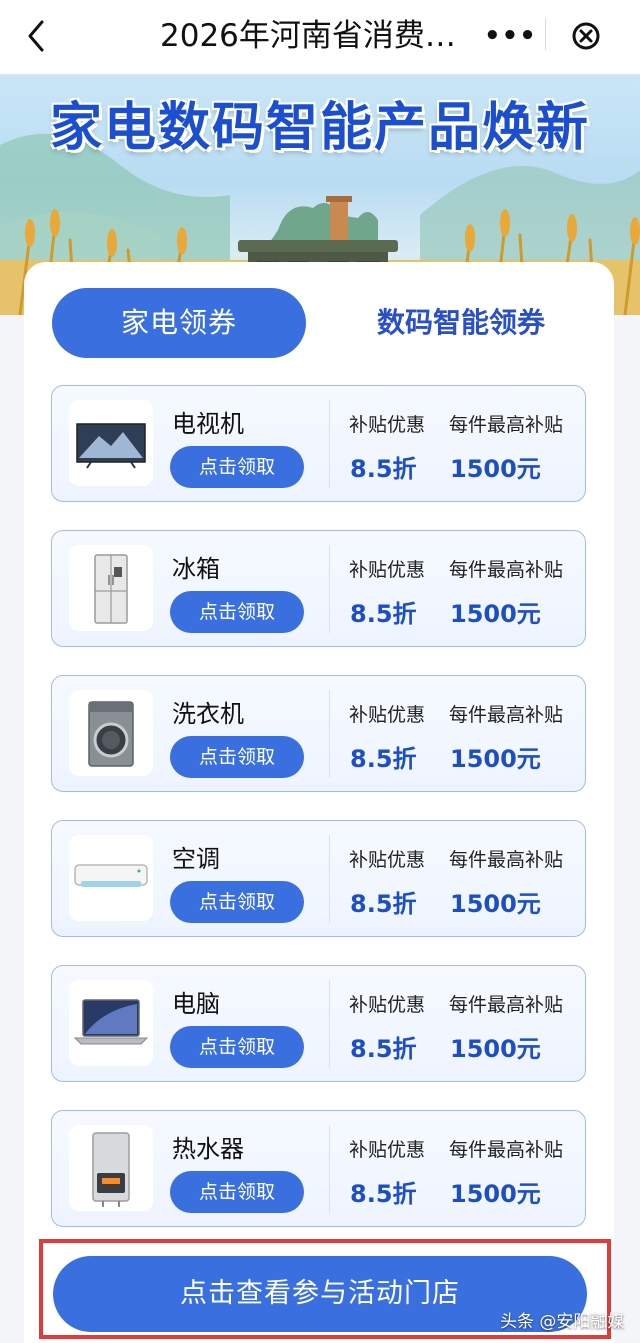  Describe the element at coordinates (318, 878) in the screenshot. I see `product-item-air-conditioner: 空调 点击领取 补贴优惠 每件最高补贴 8.5折 1500元` at that location.